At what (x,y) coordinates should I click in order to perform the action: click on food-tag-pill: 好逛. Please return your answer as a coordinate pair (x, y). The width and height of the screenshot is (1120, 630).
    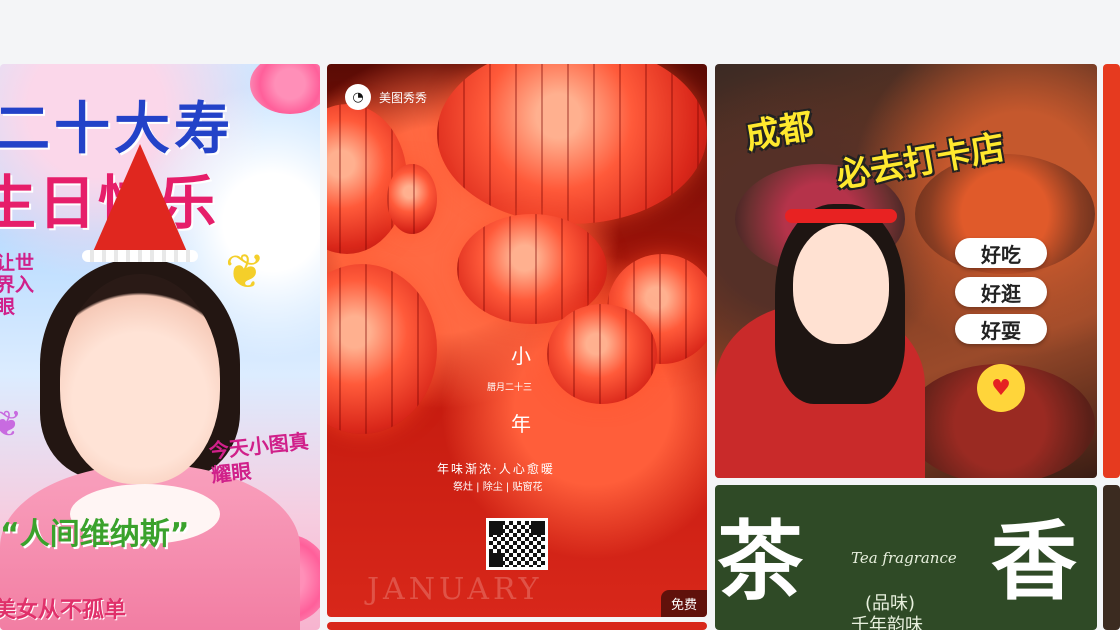
    Looking at the image, I should click on (1001, 292).